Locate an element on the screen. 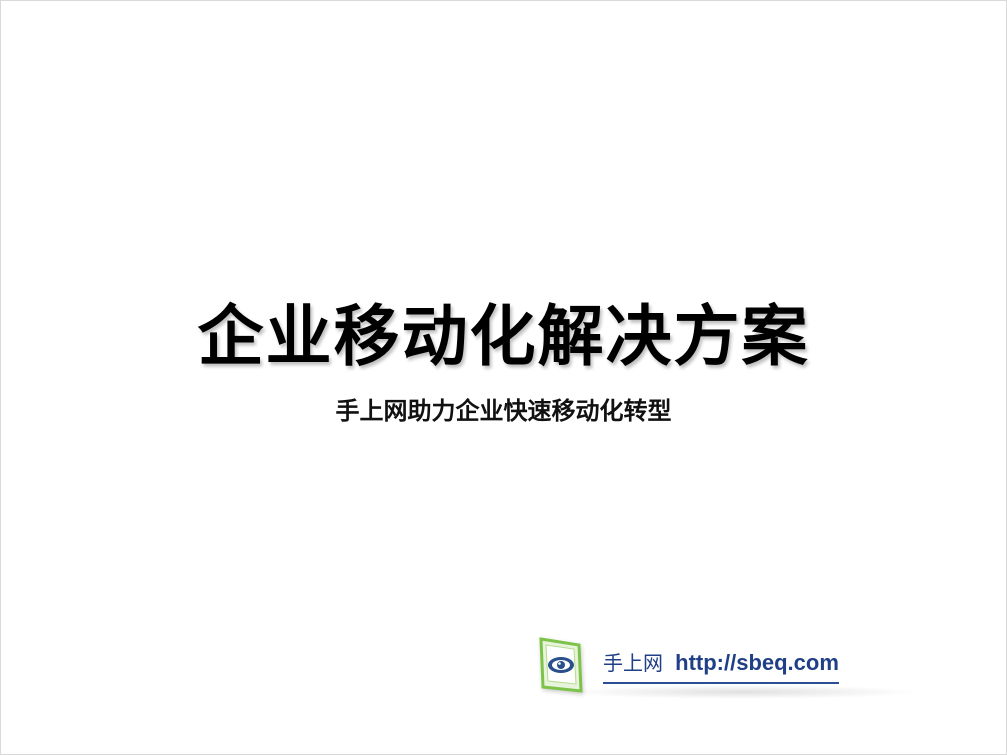 This screenshot has width=1007, height=755. brand-name: 手上网 is located at coordinates (633, 662).